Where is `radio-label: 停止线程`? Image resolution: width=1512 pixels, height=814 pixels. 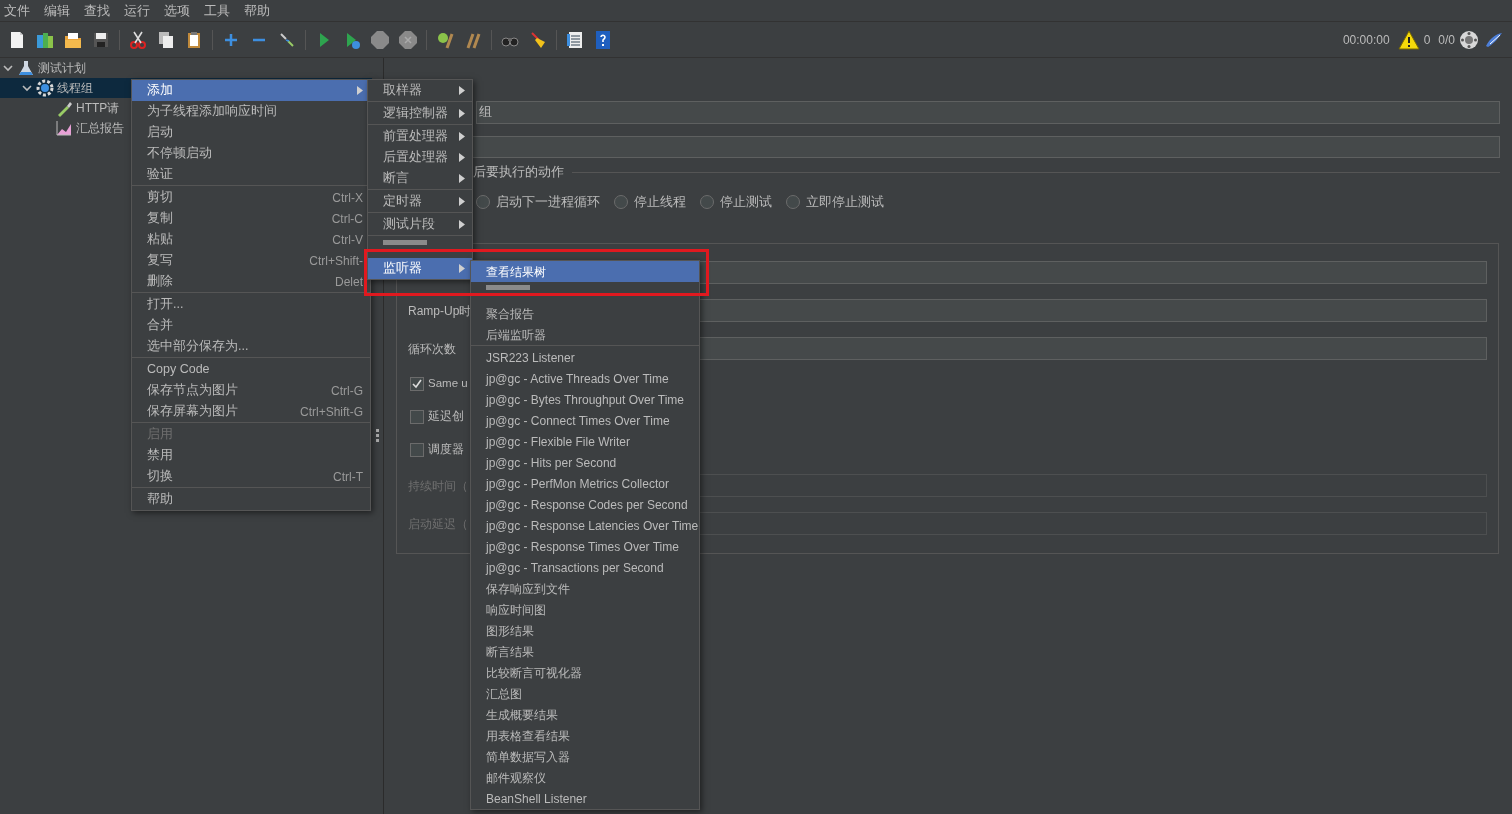 radio-label: 停止线程 is located at coordinates (660, 202).